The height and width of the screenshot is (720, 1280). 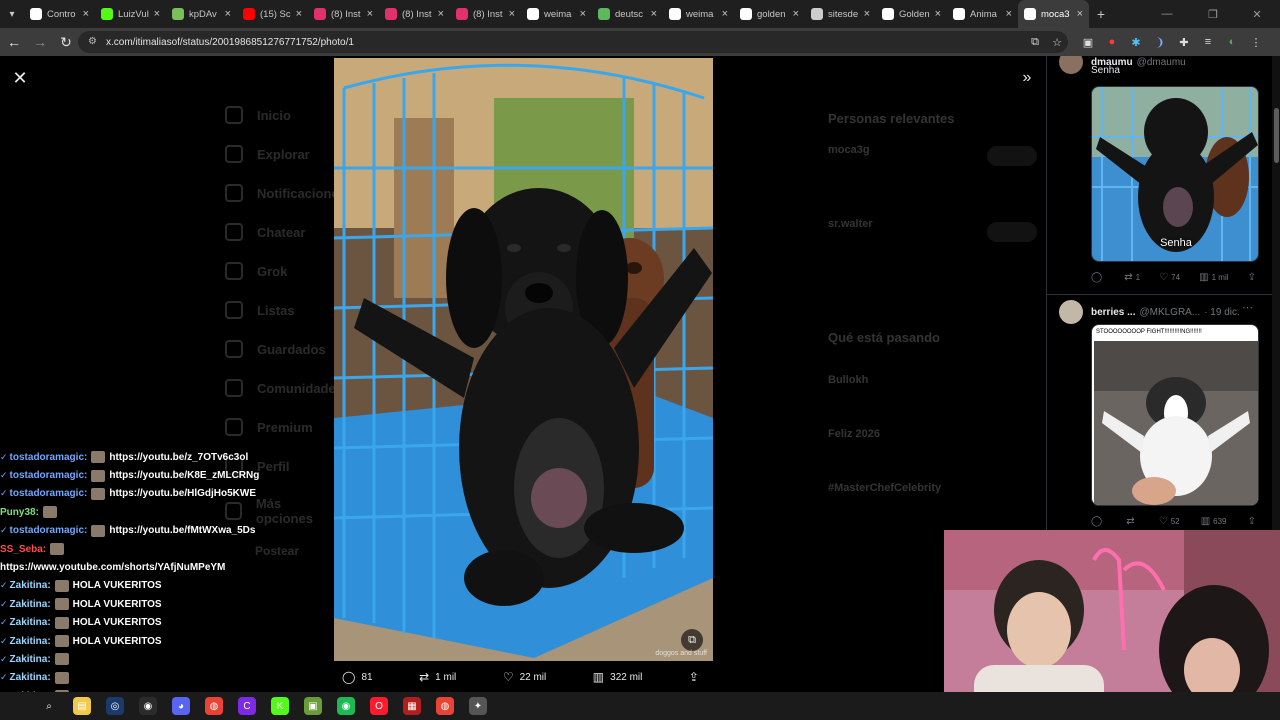 I want to click on back-button: ←, so click(x=14, y=42).